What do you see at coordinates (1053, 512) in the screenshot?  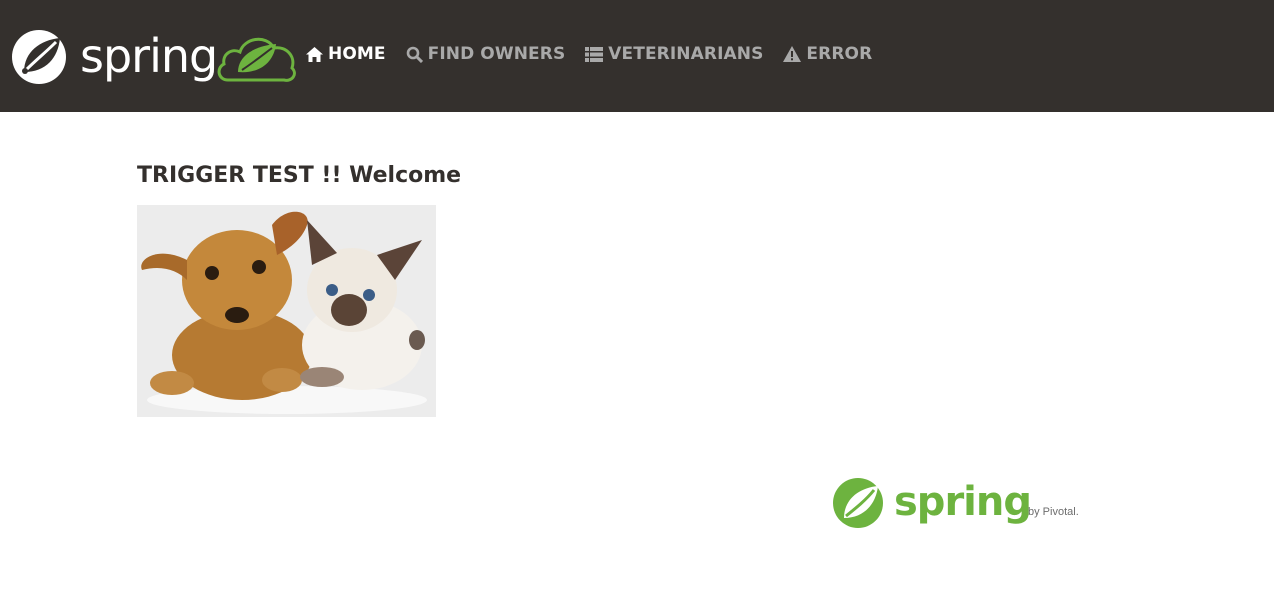 I see `footer-by-pivotal: by Pivotal.` at bounding box center [1053, 512].